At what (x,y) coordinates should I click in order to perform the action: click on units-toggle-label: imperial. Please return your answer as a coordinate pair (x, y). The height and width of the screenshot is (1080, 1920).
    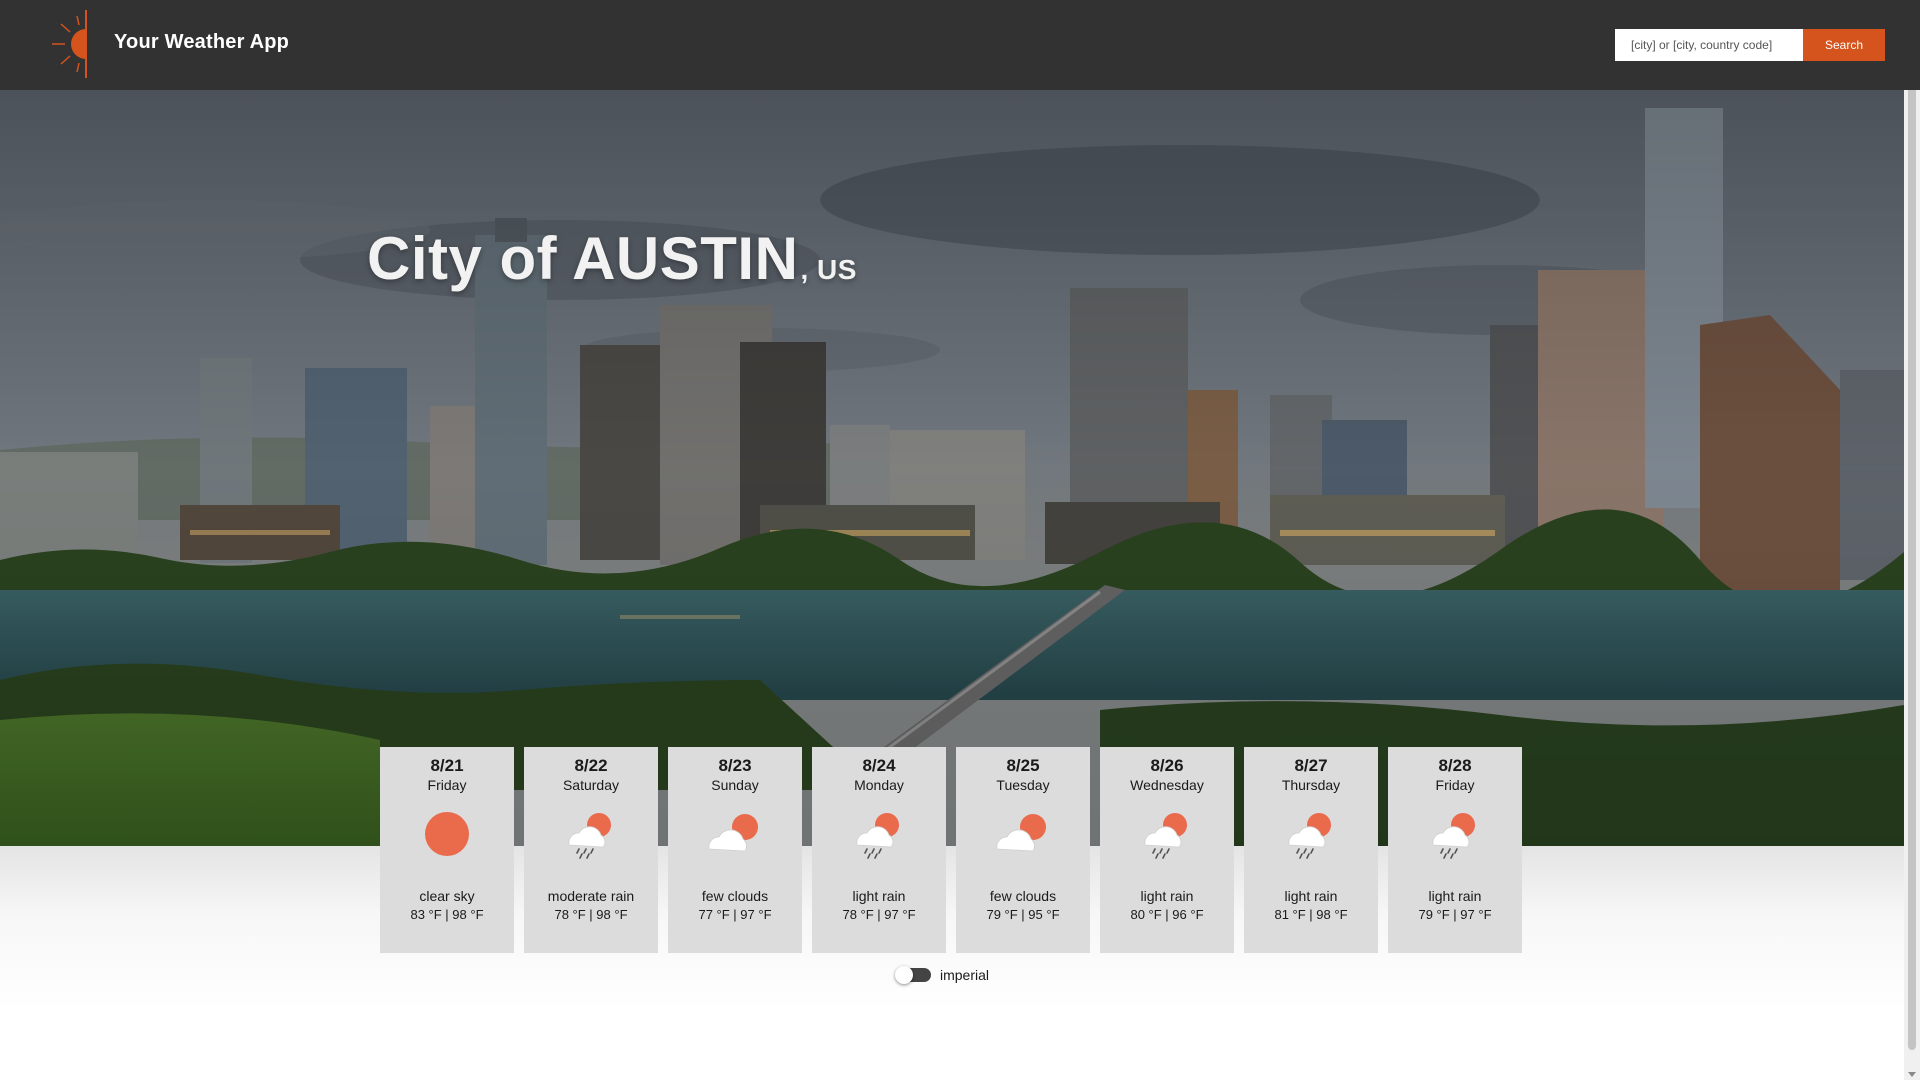
    Looking at the image, I should click on (965, 975).